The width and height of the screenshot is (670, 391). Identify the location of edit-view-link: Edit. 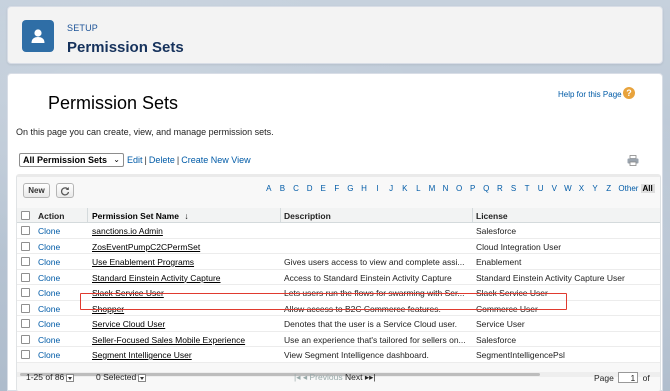
(135, 160).